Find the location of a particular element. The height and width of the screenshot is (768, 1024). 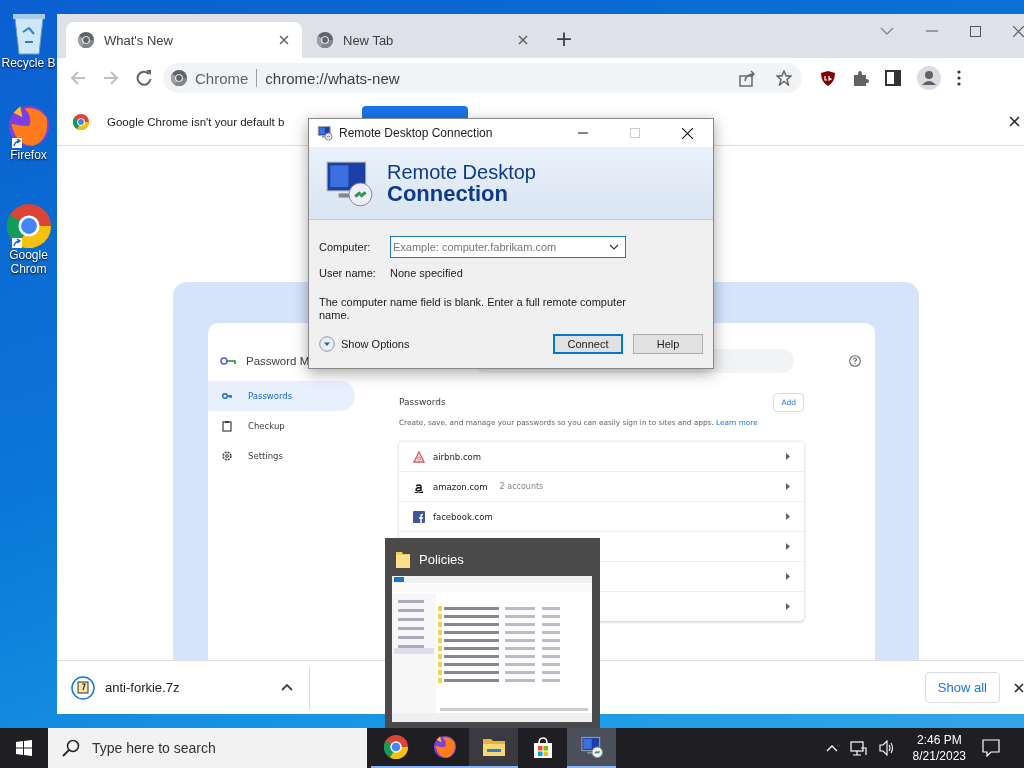

tab-title: New Tab is located at coordinates (369, 40).